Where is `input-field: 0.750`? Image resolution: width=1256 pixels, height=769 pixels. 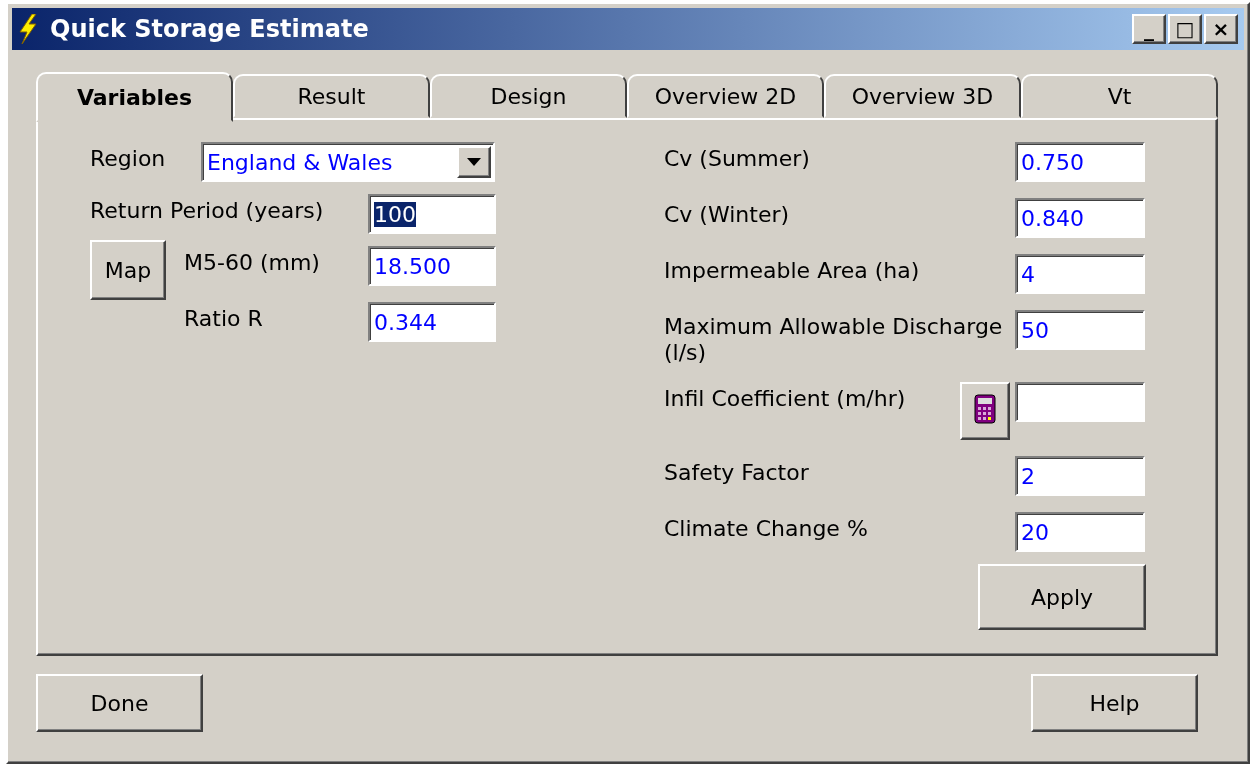 input-field: 0.750 is located at coordinates (1080, 162).